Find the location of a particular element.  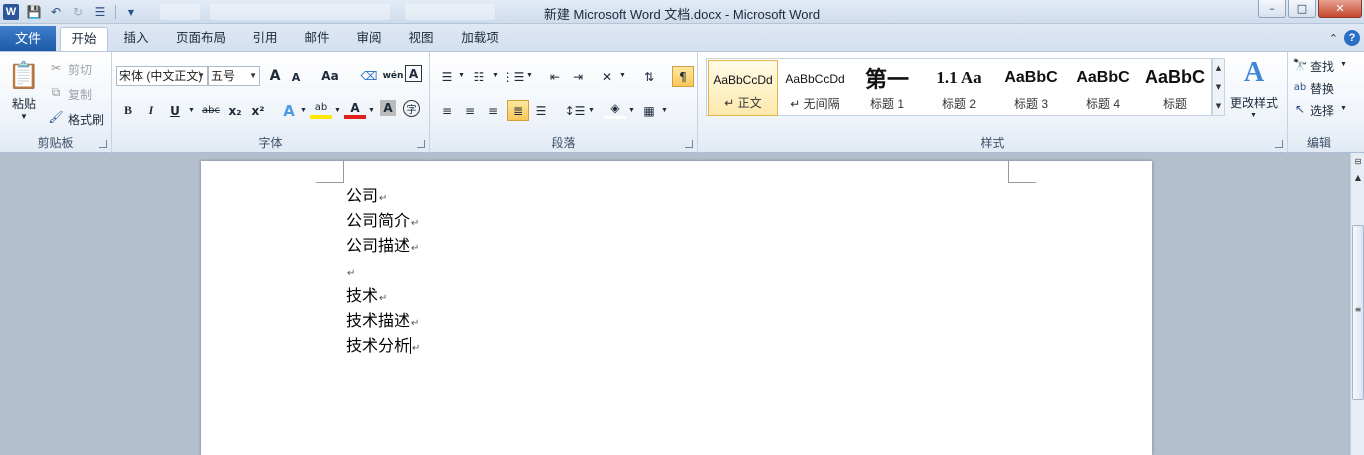

bullets-icon: ☰ is located at coordinates (447, 76).